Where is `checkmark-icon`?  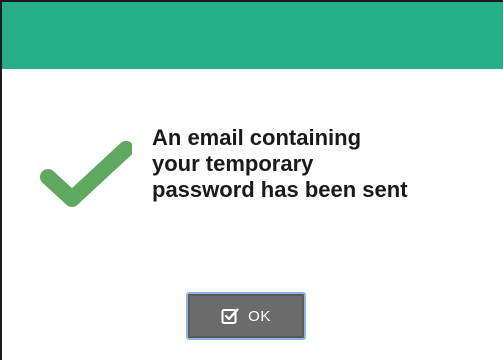
checkmark-icon is located at coordinates (86, 174).